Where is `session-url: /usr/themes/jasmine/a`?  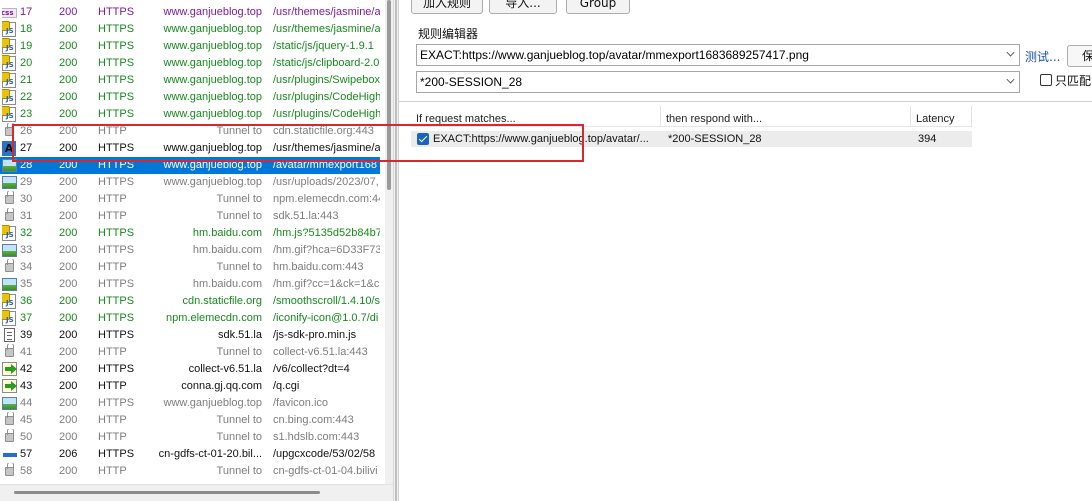 session-url: /usr/themes/jasmine/a is located at coordinates (326, 29).